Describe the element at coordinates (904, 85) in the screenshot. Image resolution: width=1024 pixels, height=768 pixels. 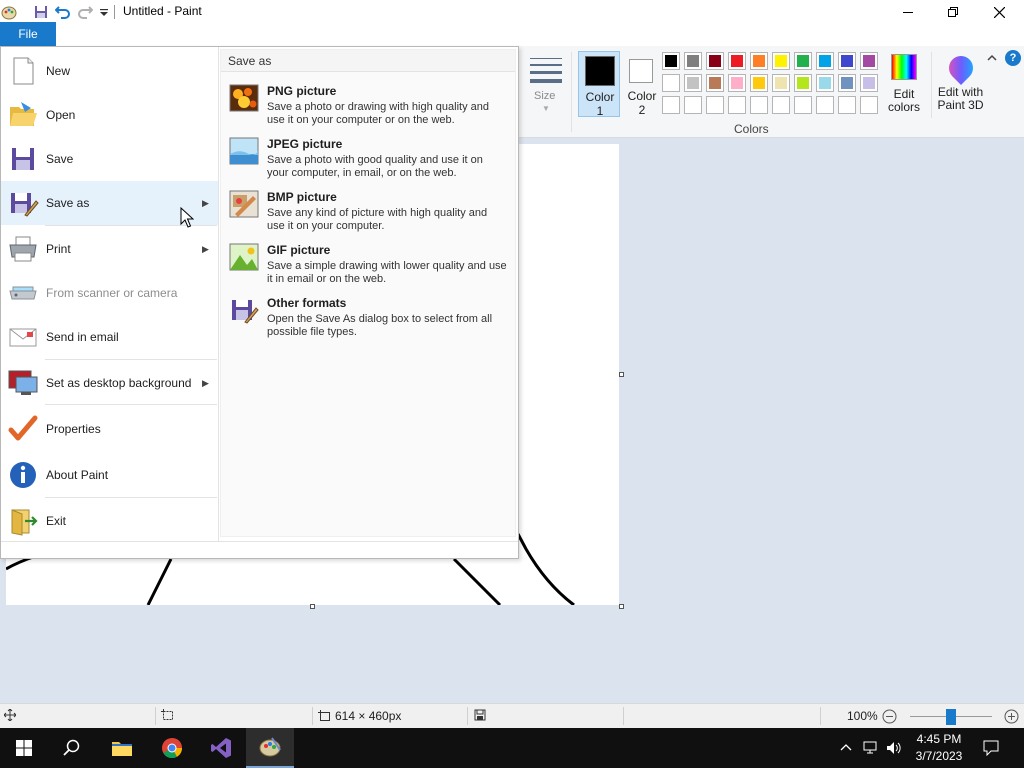
I see `edit-colors-button: Edit colors` at that location.